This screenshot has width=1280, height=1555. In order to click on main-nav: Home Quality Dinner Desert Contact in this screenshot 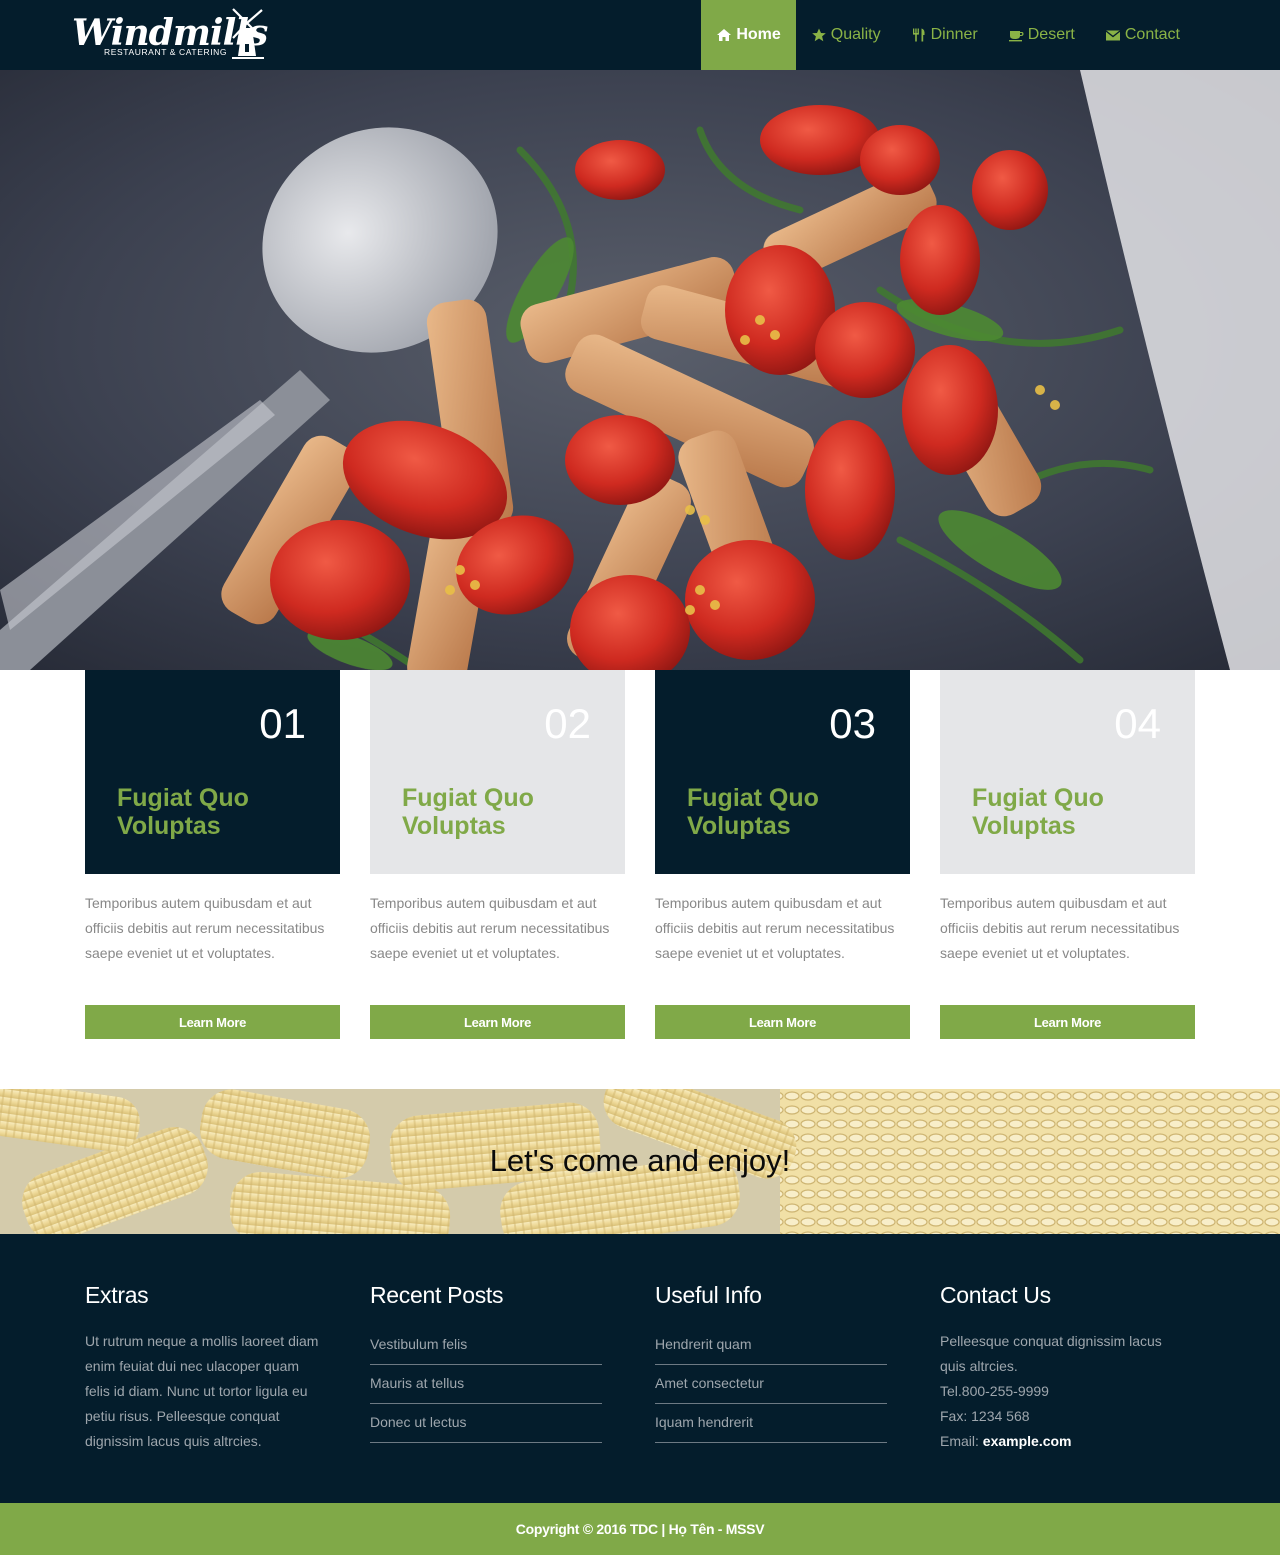, I will do `click(948, 35)`.